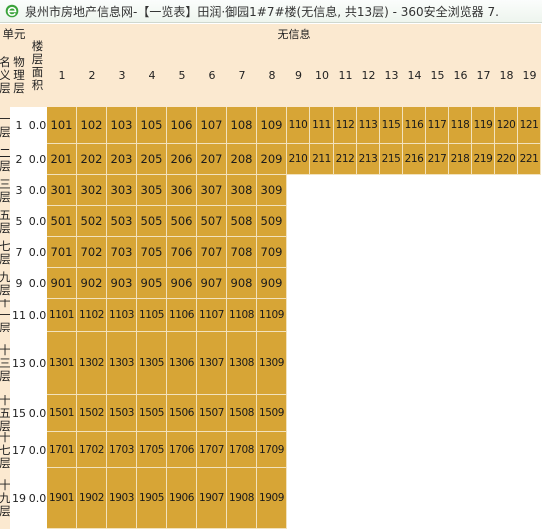  Describe the element at coordinates (62, 252) in the screenshot. I see `unit-cell: 701` at that location.